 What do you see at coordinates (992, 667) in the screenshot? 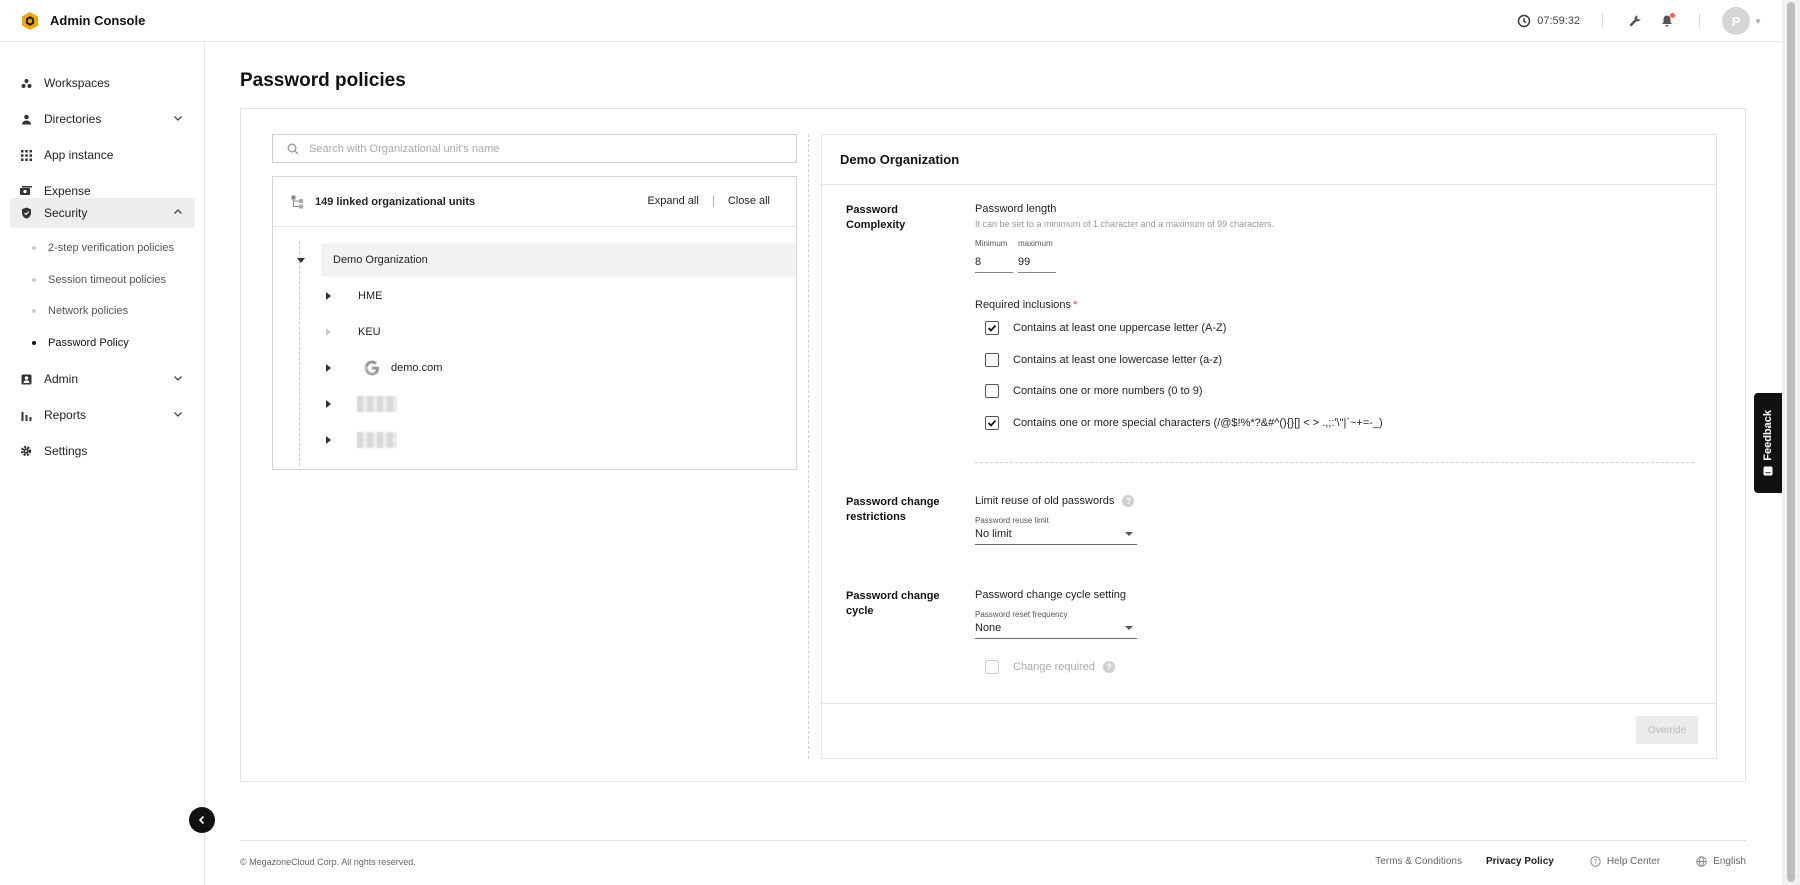
I see `checkbox-disabled` at bounding box center [992, 667].